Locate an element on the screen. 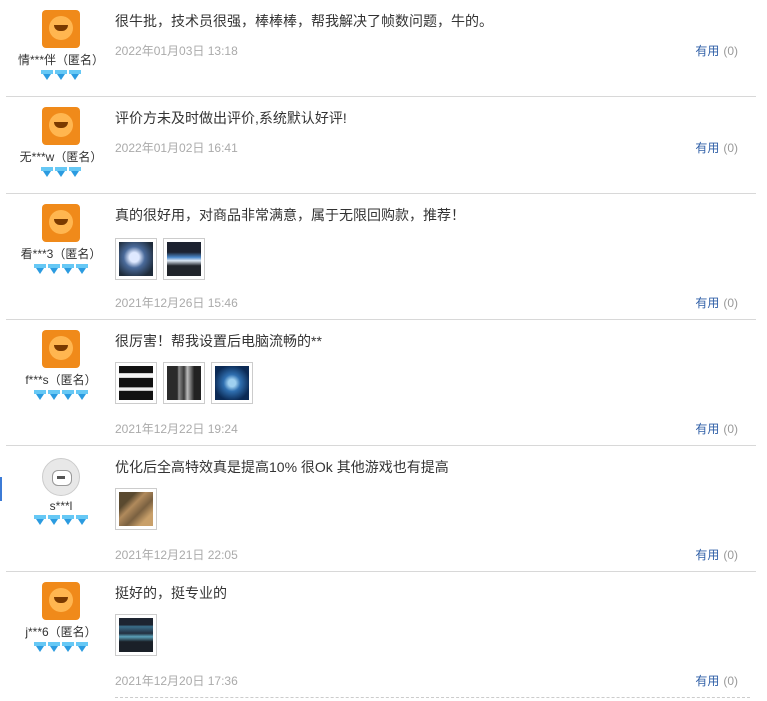  review-text: 评价方未及时做出评价,系统默认好评! is located at coordinates (231, 118).